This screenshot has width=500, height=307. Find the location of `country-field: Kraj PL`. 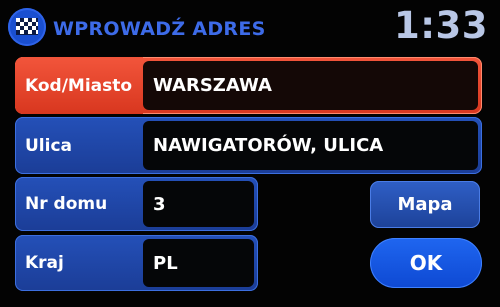

country-field: Kraj PL is located at coordinates (136, 263).